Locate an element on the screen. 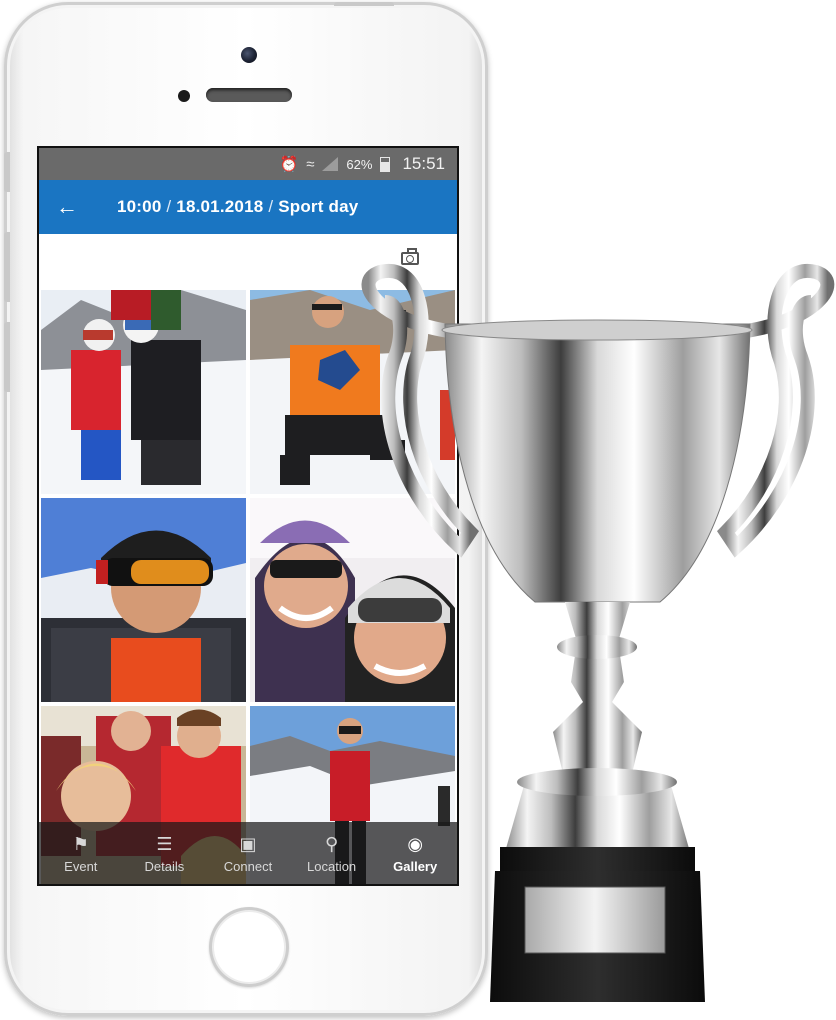  mute-switch is located at coordinates (7, 172).